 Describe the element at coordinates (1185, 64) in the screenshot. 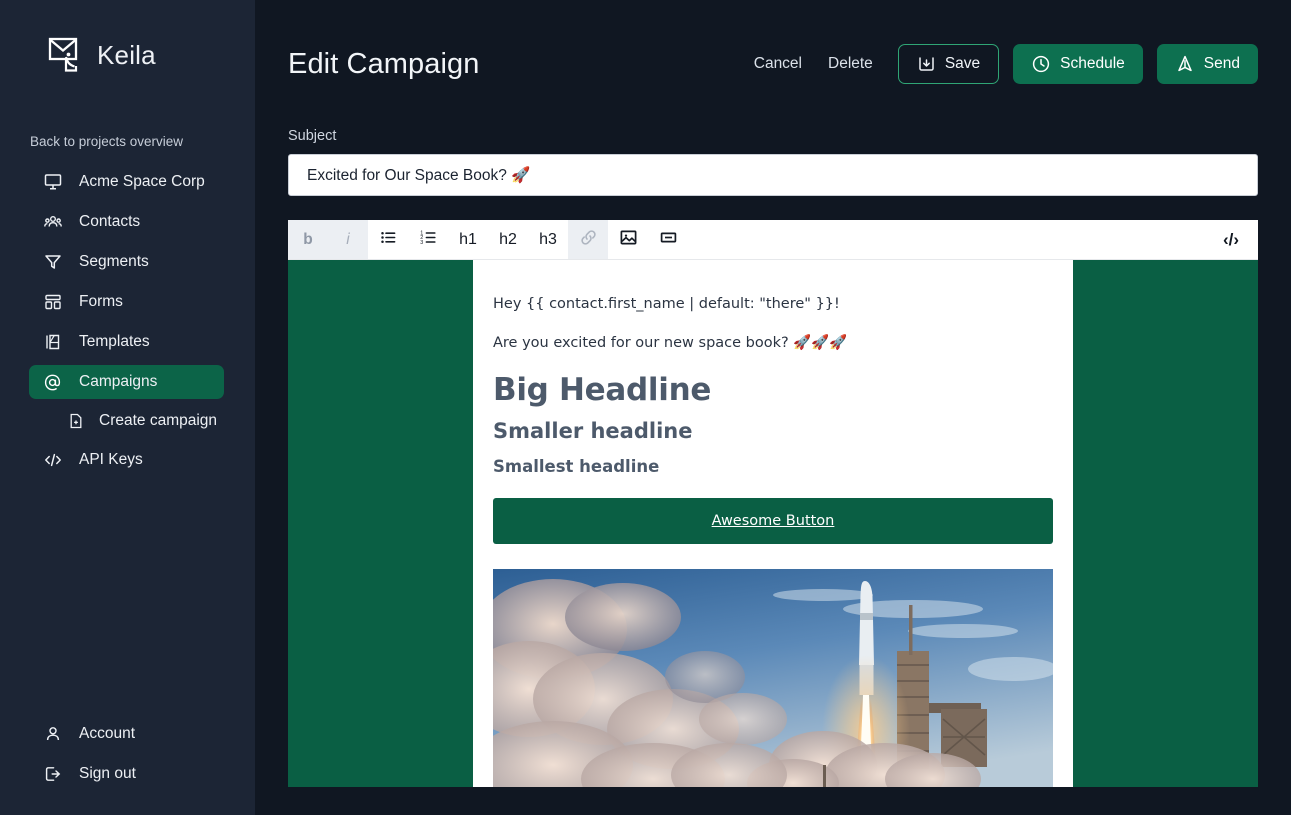

I see `send-icon` at that location.